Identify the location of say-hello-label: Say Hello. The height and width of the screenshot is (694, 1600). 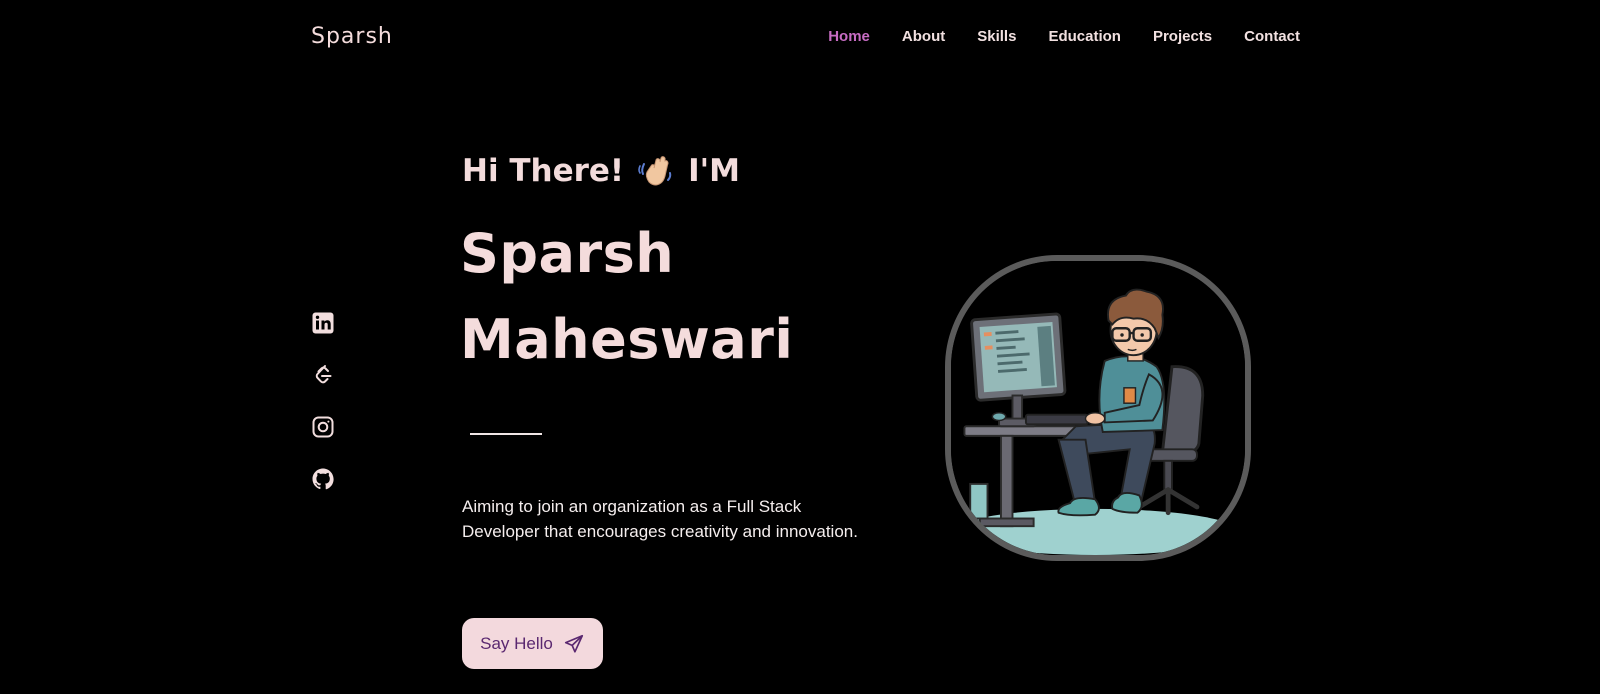
(516, 643).